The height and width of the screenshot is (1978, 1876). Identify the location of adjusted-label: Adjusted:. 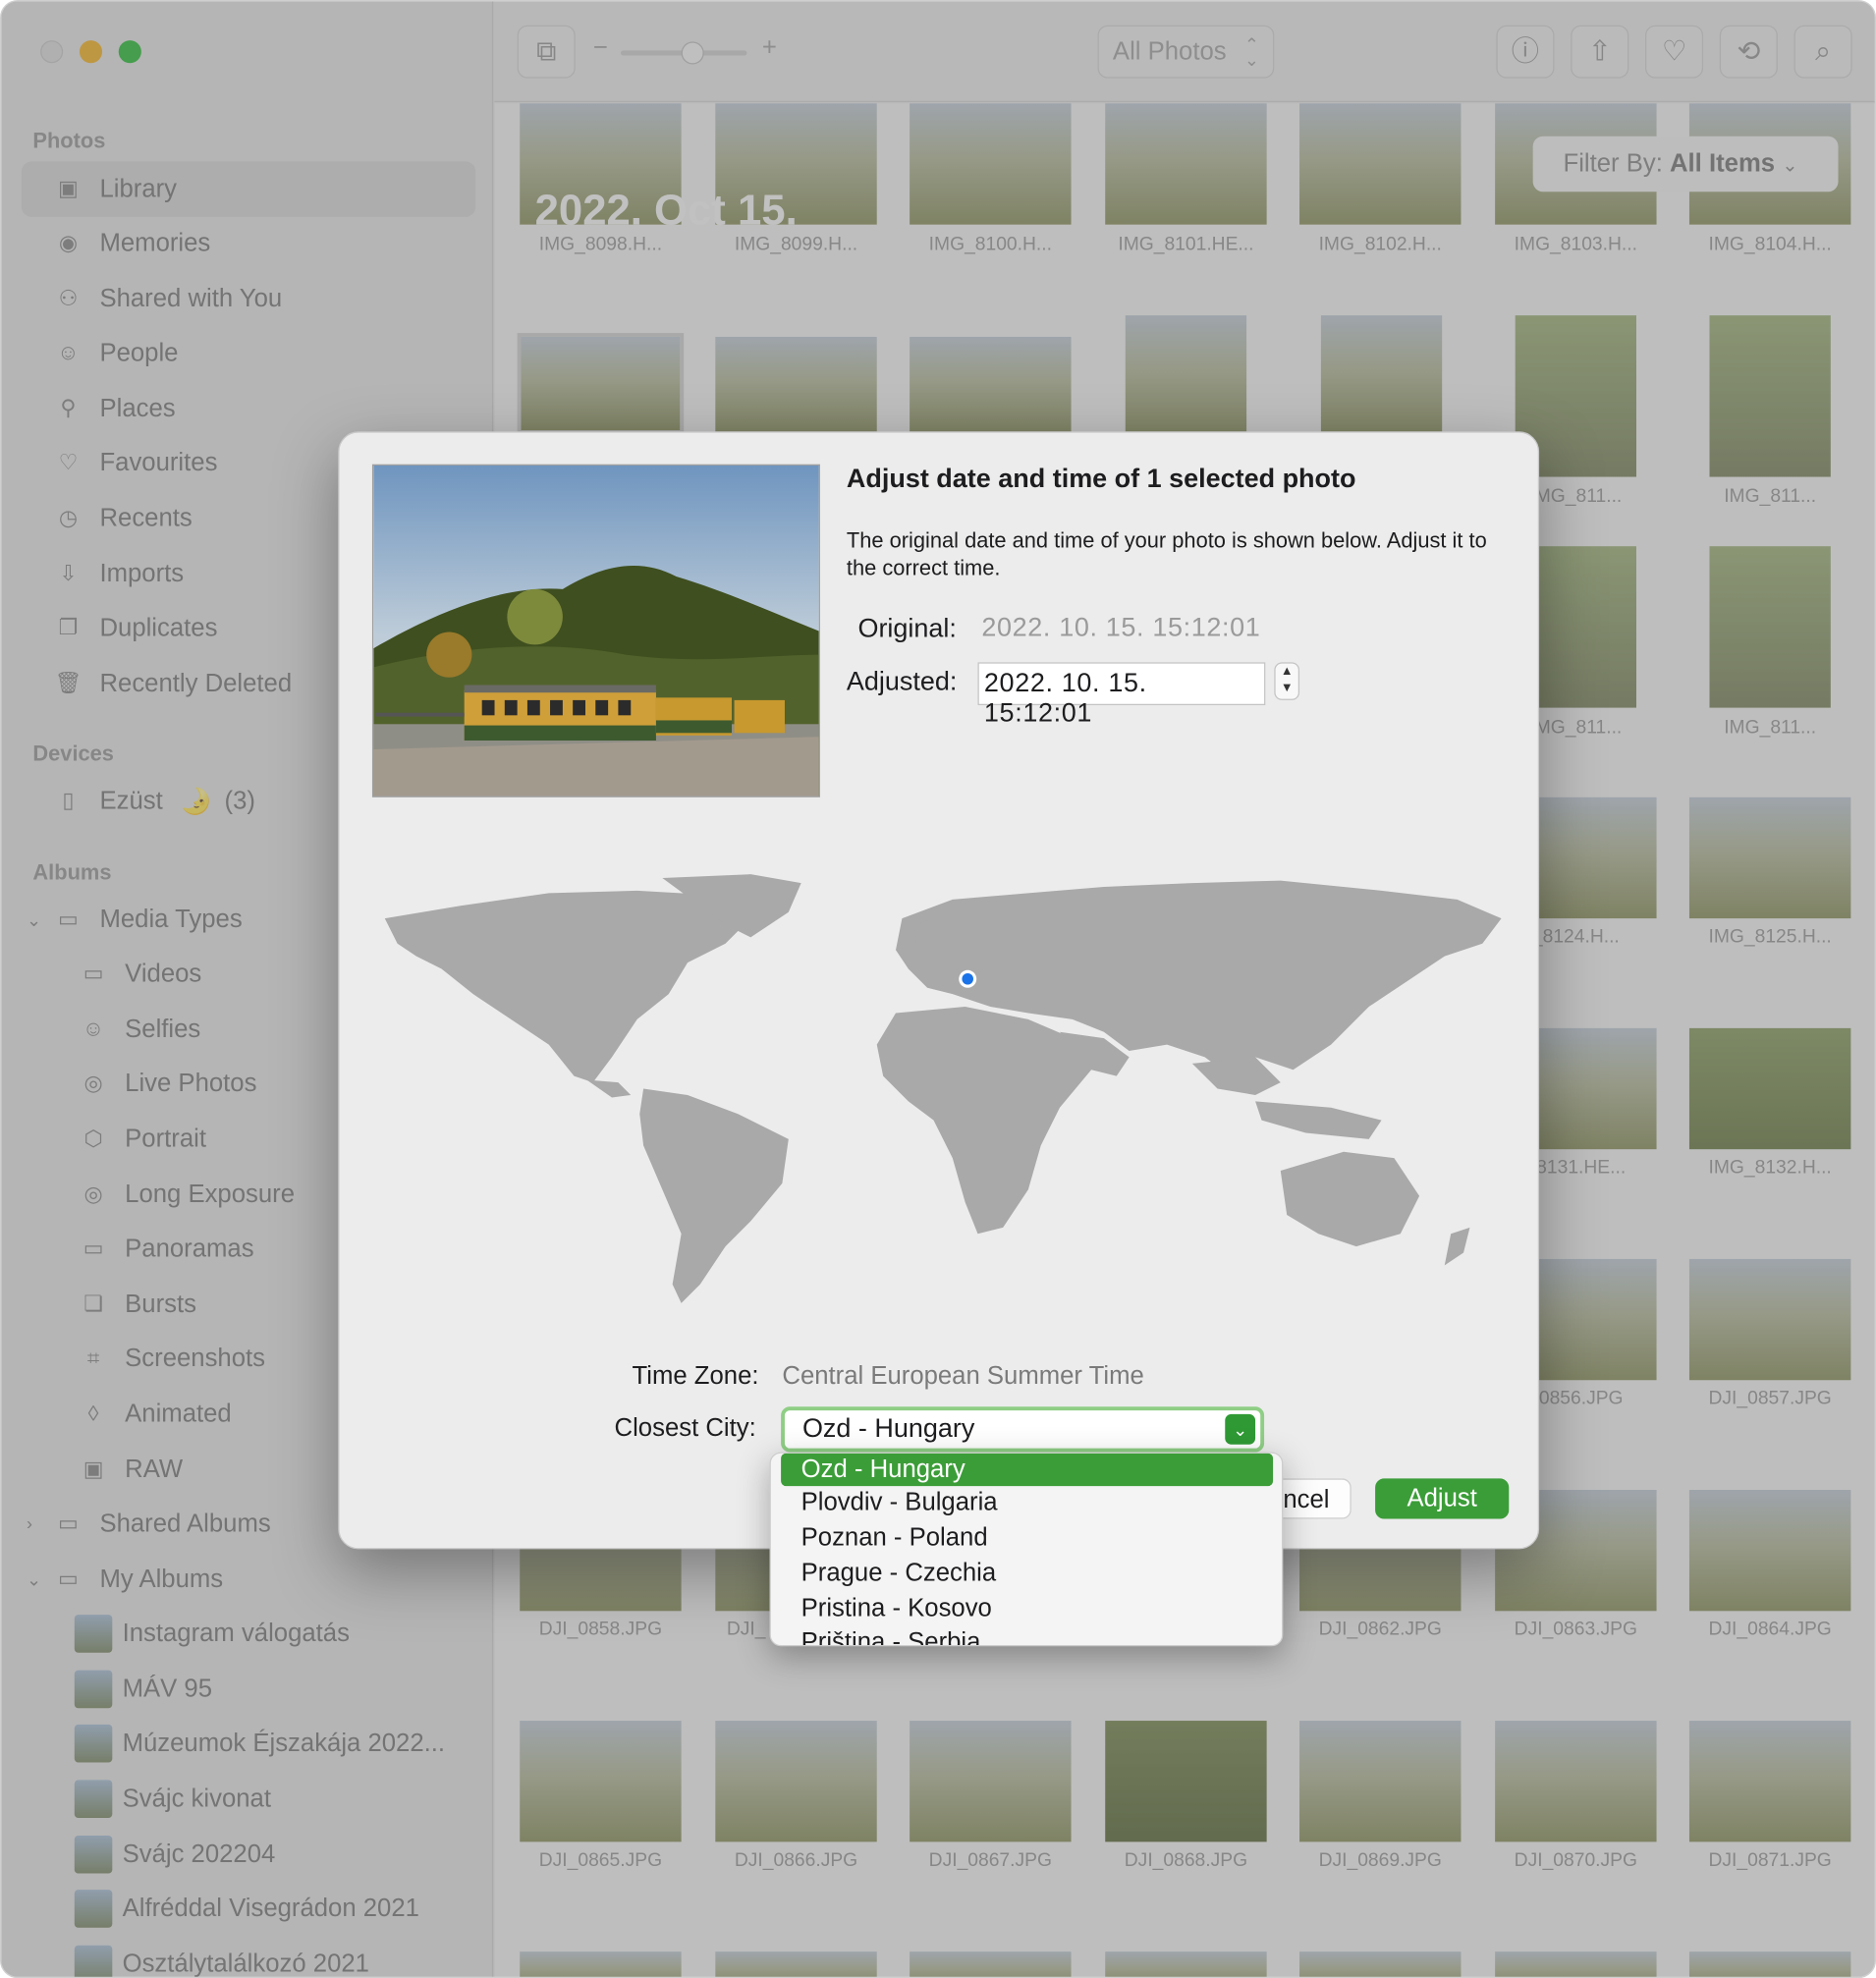
(902, 682).